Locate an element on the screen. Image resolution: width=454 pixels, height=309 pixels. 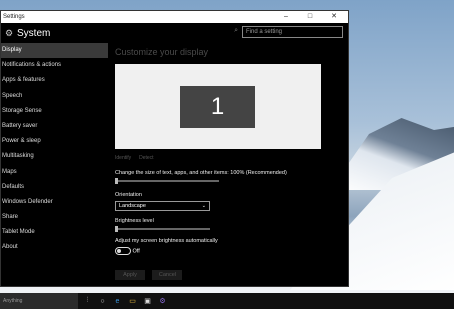
page-title: System is located at coordinates (34, 33).